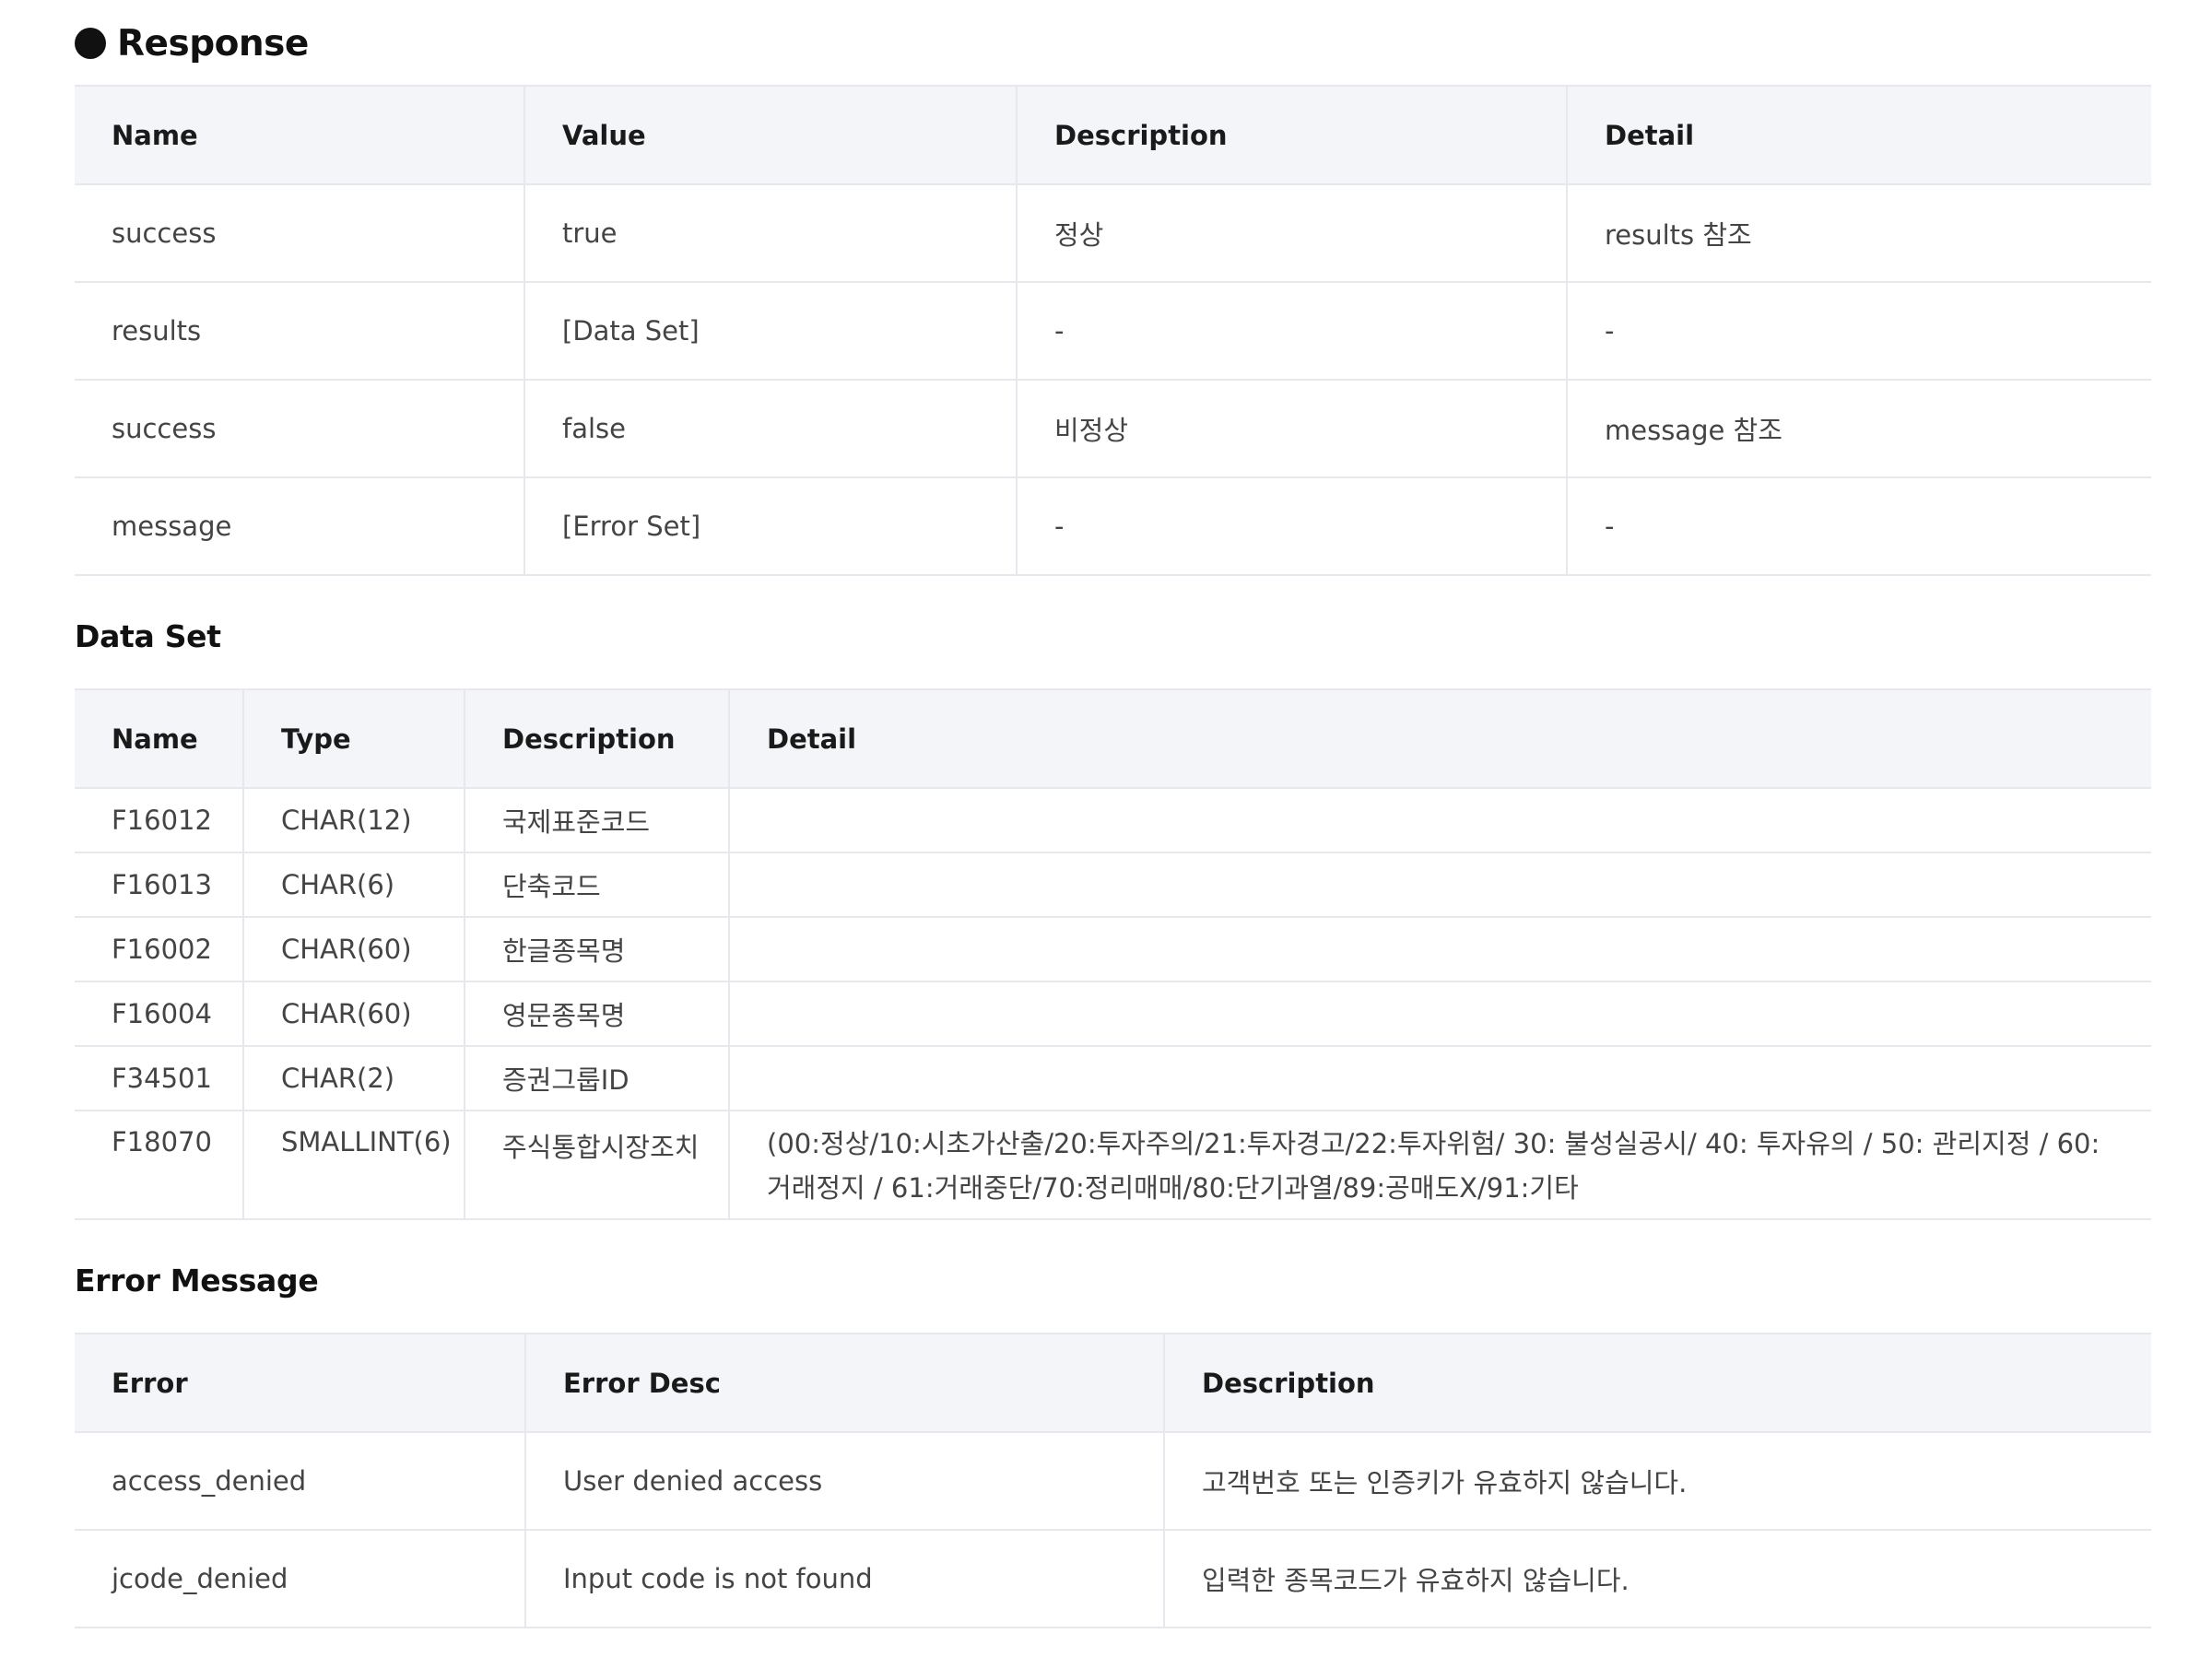 The width and height of the screenshot is (2212, 1657). I want to click on table-cell: 증권그룹ID, so click(596, 1078).